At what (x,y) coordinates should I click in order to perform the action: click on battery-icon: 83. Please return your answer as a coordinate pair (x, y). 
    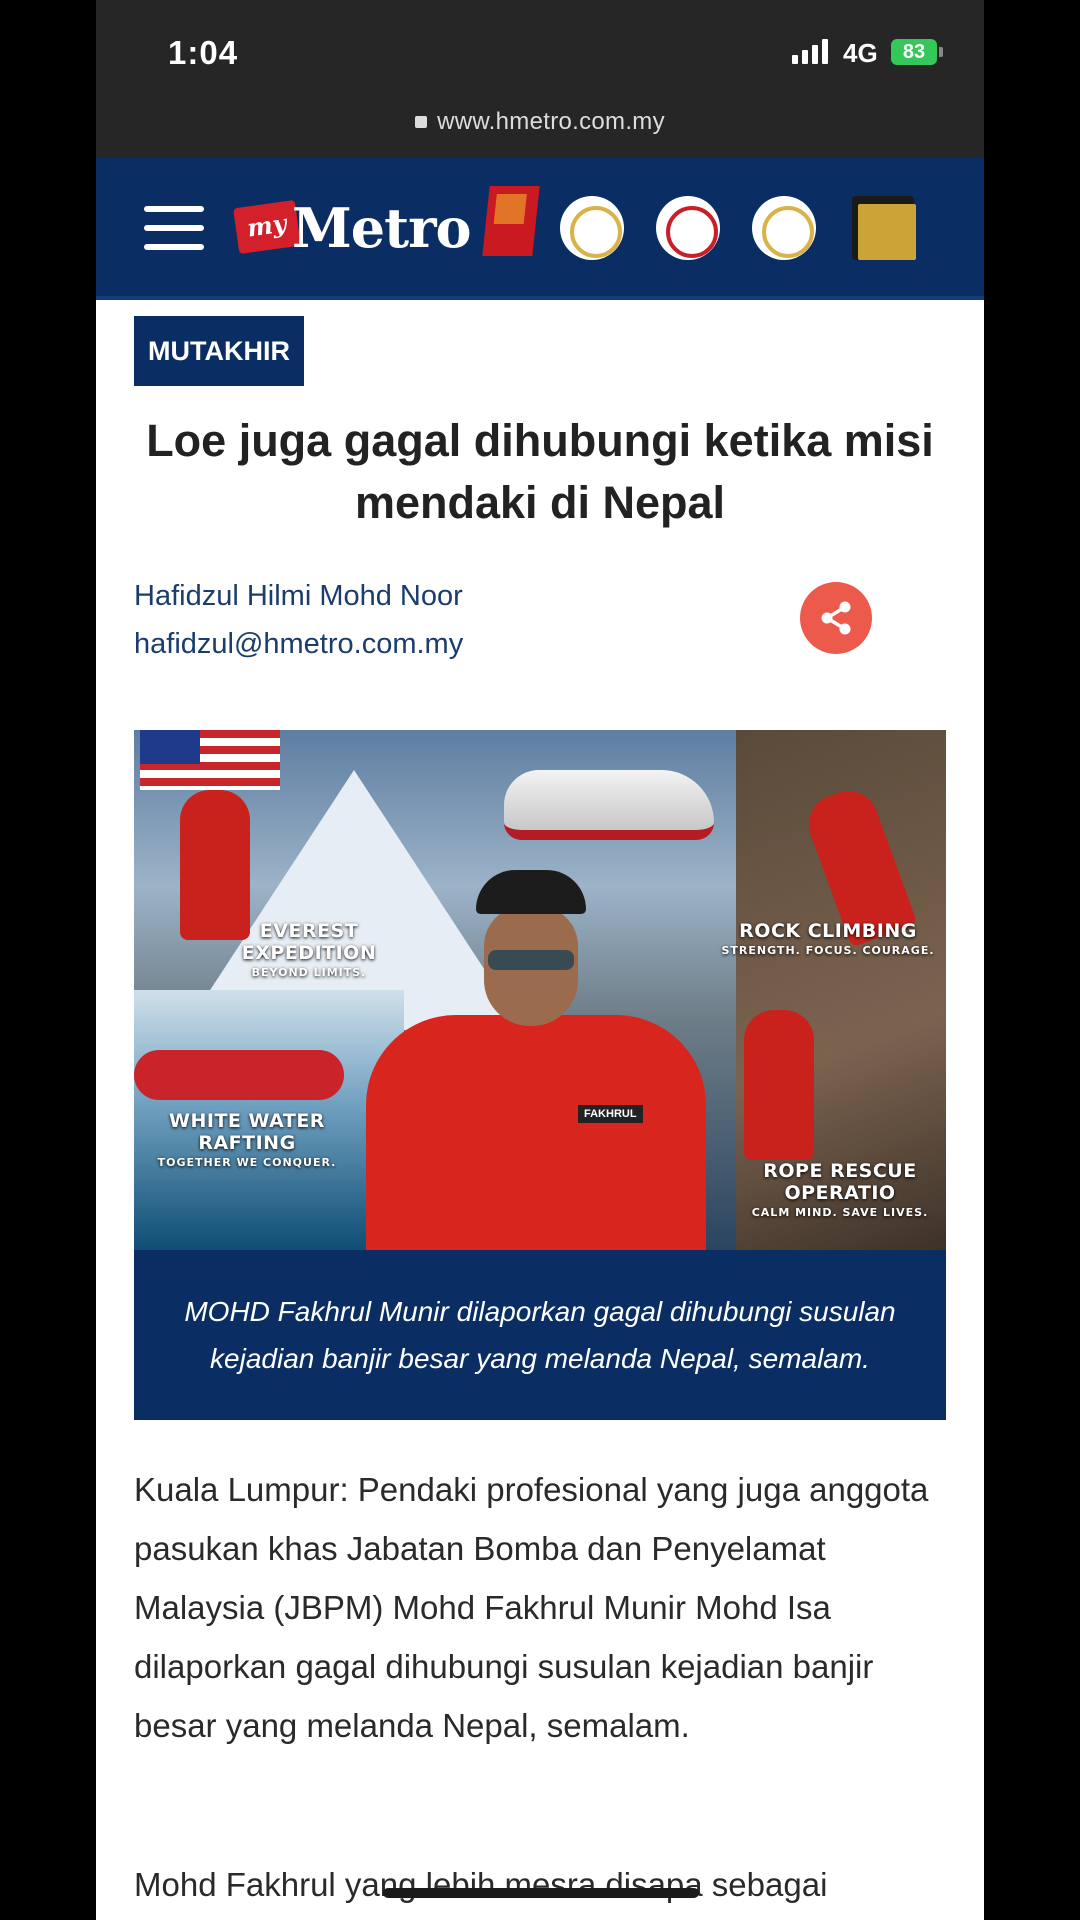
    Looking at the image, I should click on (914, 52).